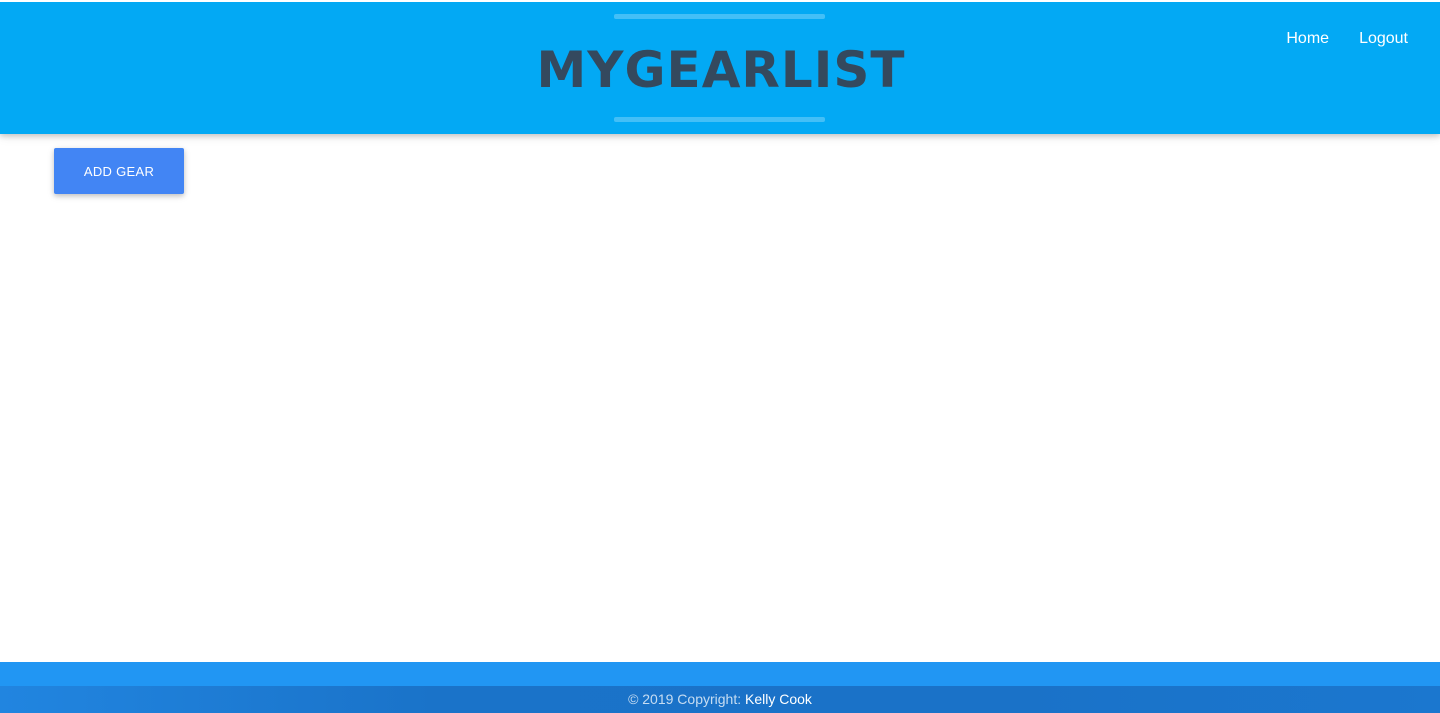  What do you see at coordinates (1383, 39) in the screenshot?
I see `nav-link-logout: Logout` at bounding box center [1383, 39].